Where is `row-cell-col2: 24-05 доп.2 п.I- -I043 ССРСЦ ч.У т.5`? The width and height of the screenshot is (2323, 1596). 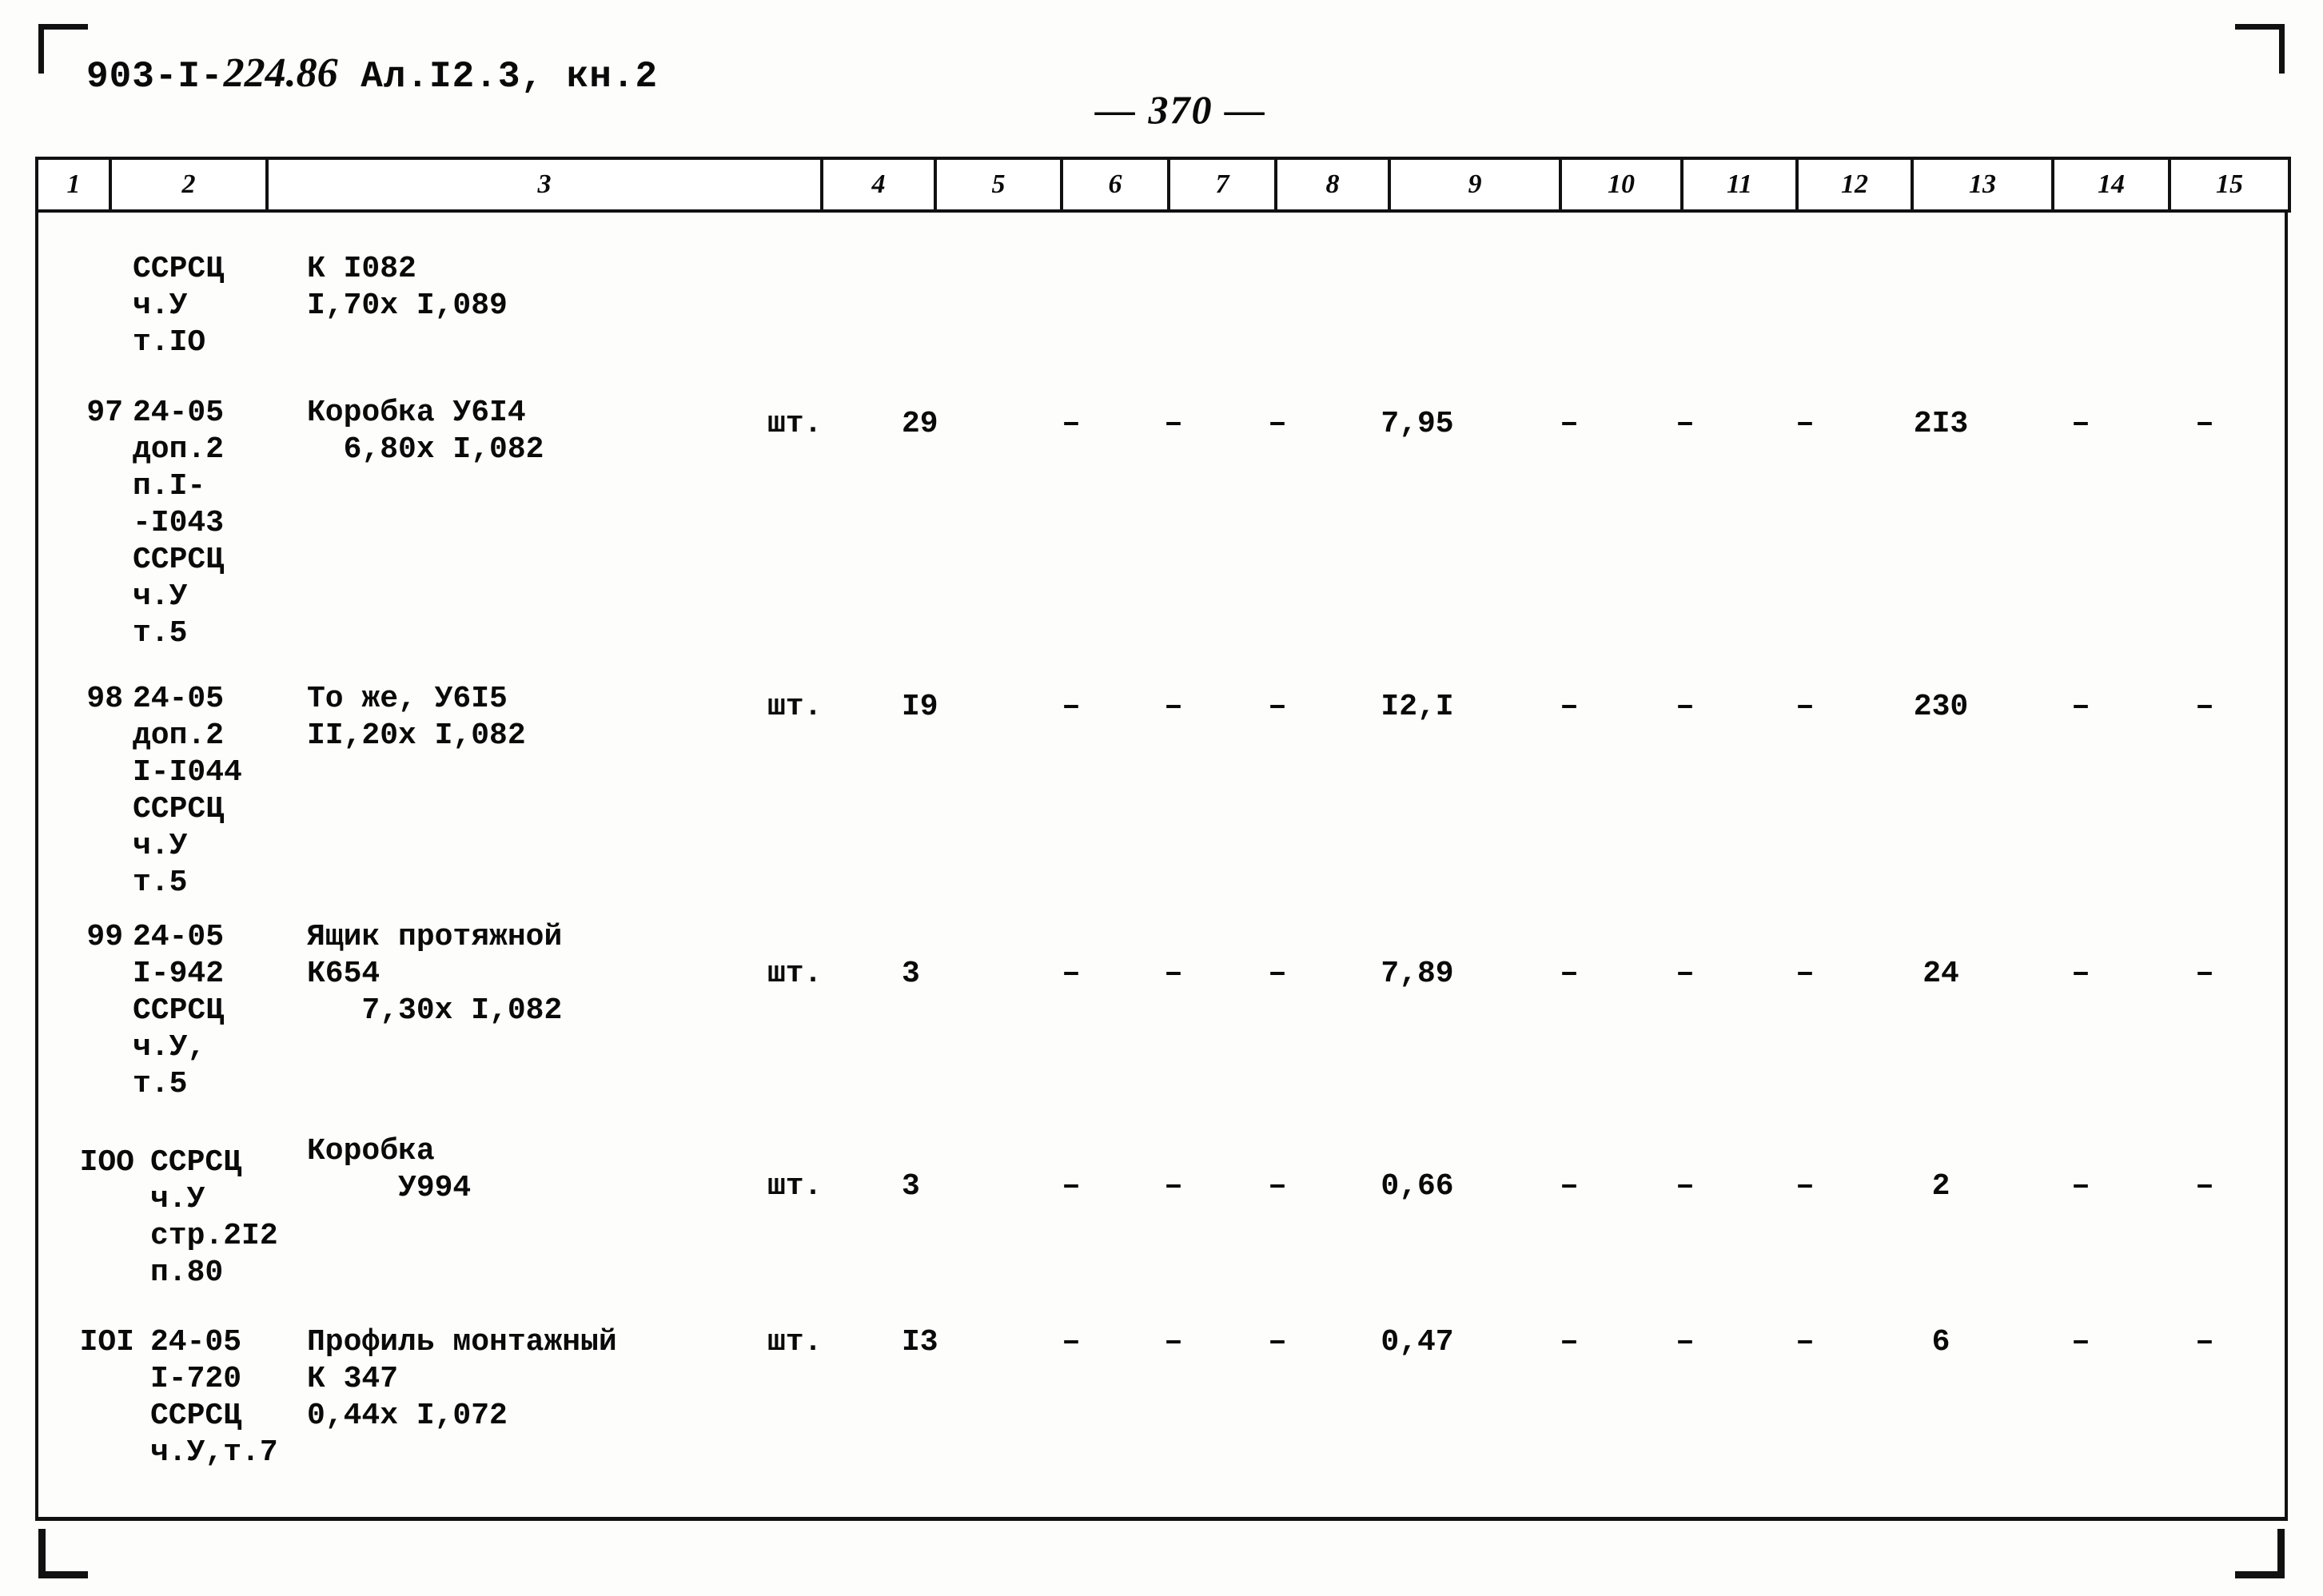 row-cell-col2: 24-05 доп.2 п.I- -I043 ССРСЦ ч.У т.5 is located at coordinates (179, 523).